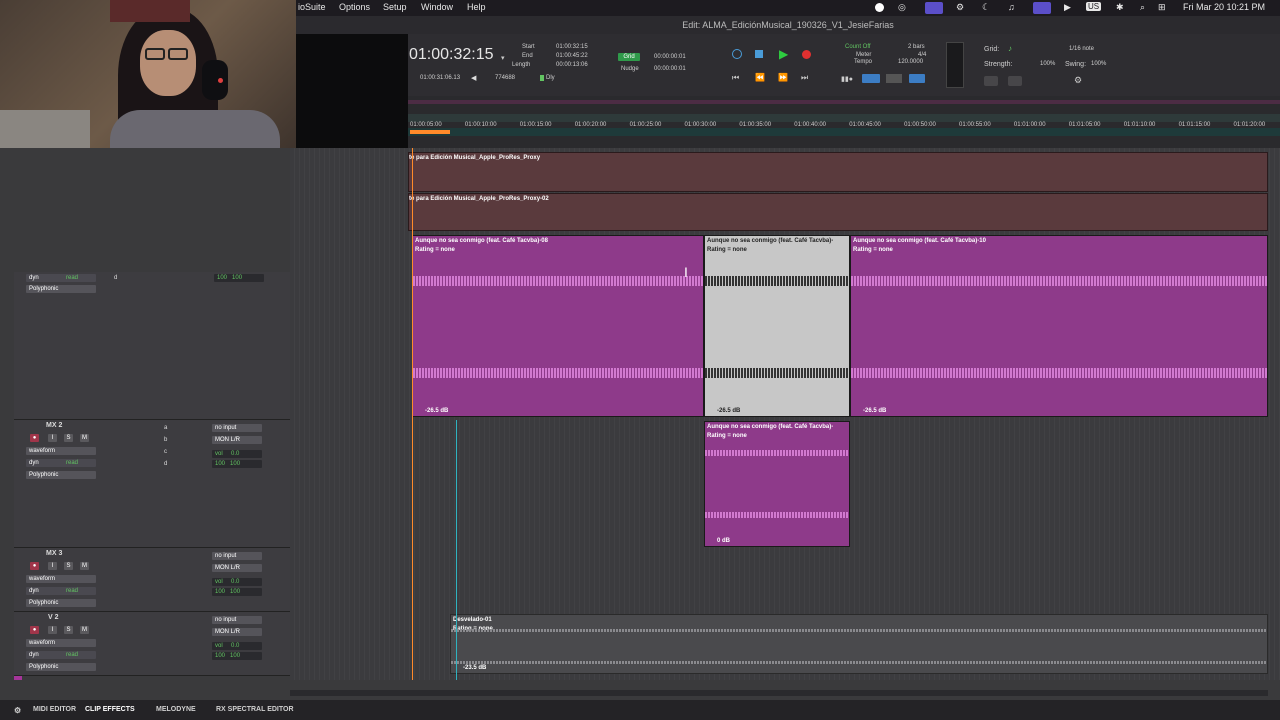 This screenshot has height=720, width=1280. I want to click on timecode-ruler, so click(844, 132).